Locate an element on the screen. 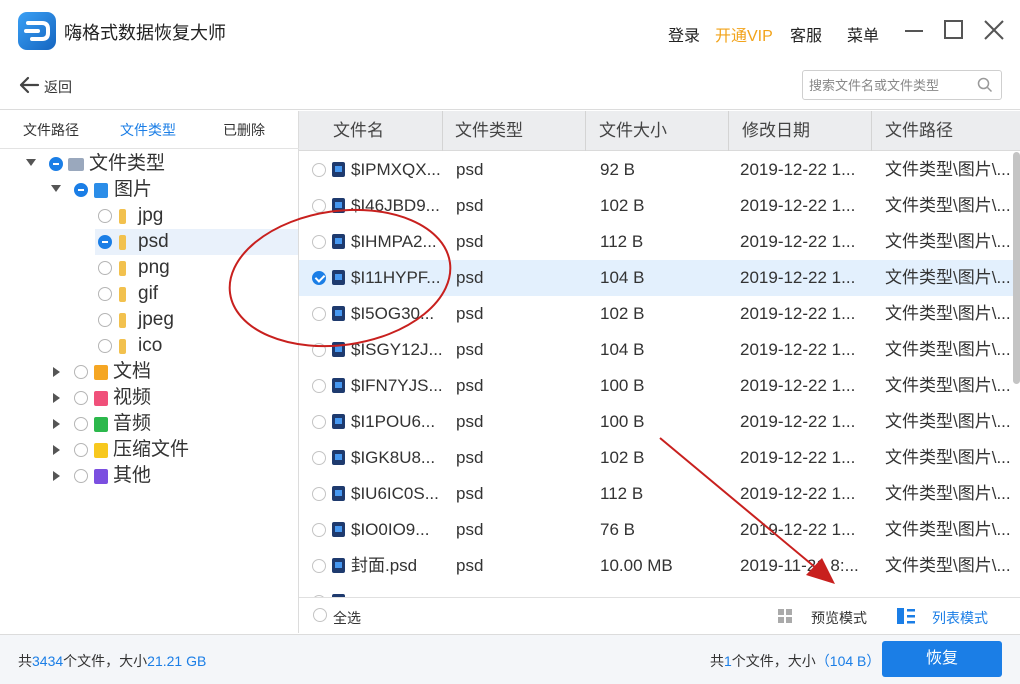 This screenshot has width=1020, height=684. tree-node-other: 其他 is located at coordinates (149, 476).